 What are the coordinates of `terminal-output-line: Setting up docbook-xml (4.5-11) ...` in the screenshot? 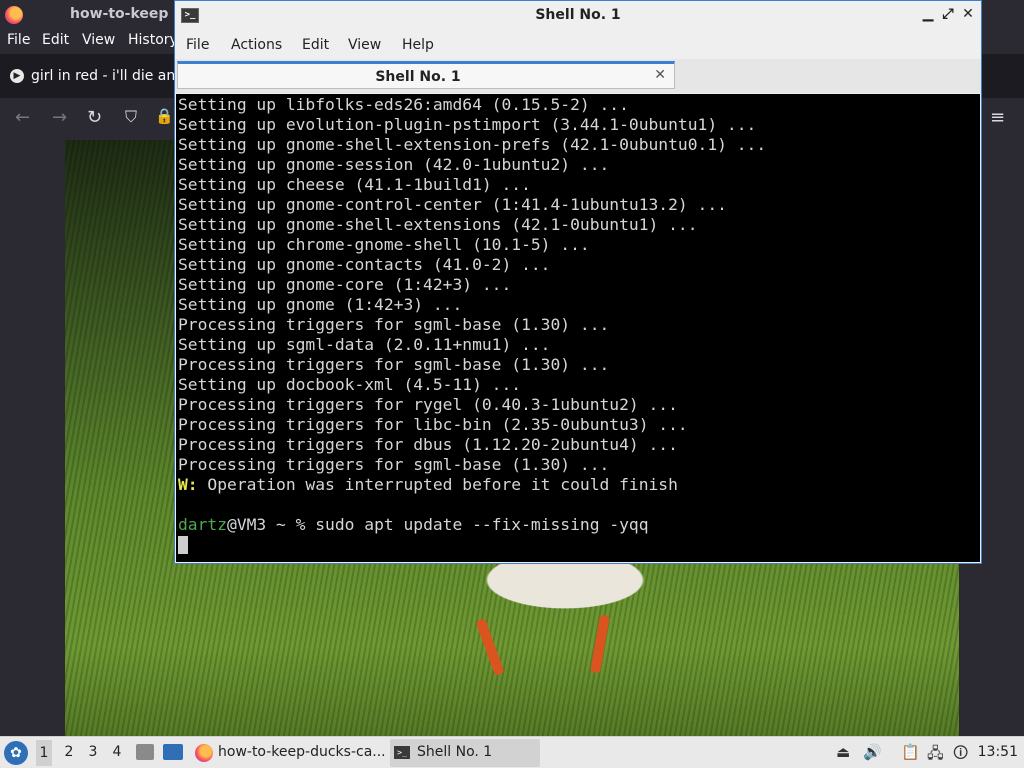 It's located at (350, 384).